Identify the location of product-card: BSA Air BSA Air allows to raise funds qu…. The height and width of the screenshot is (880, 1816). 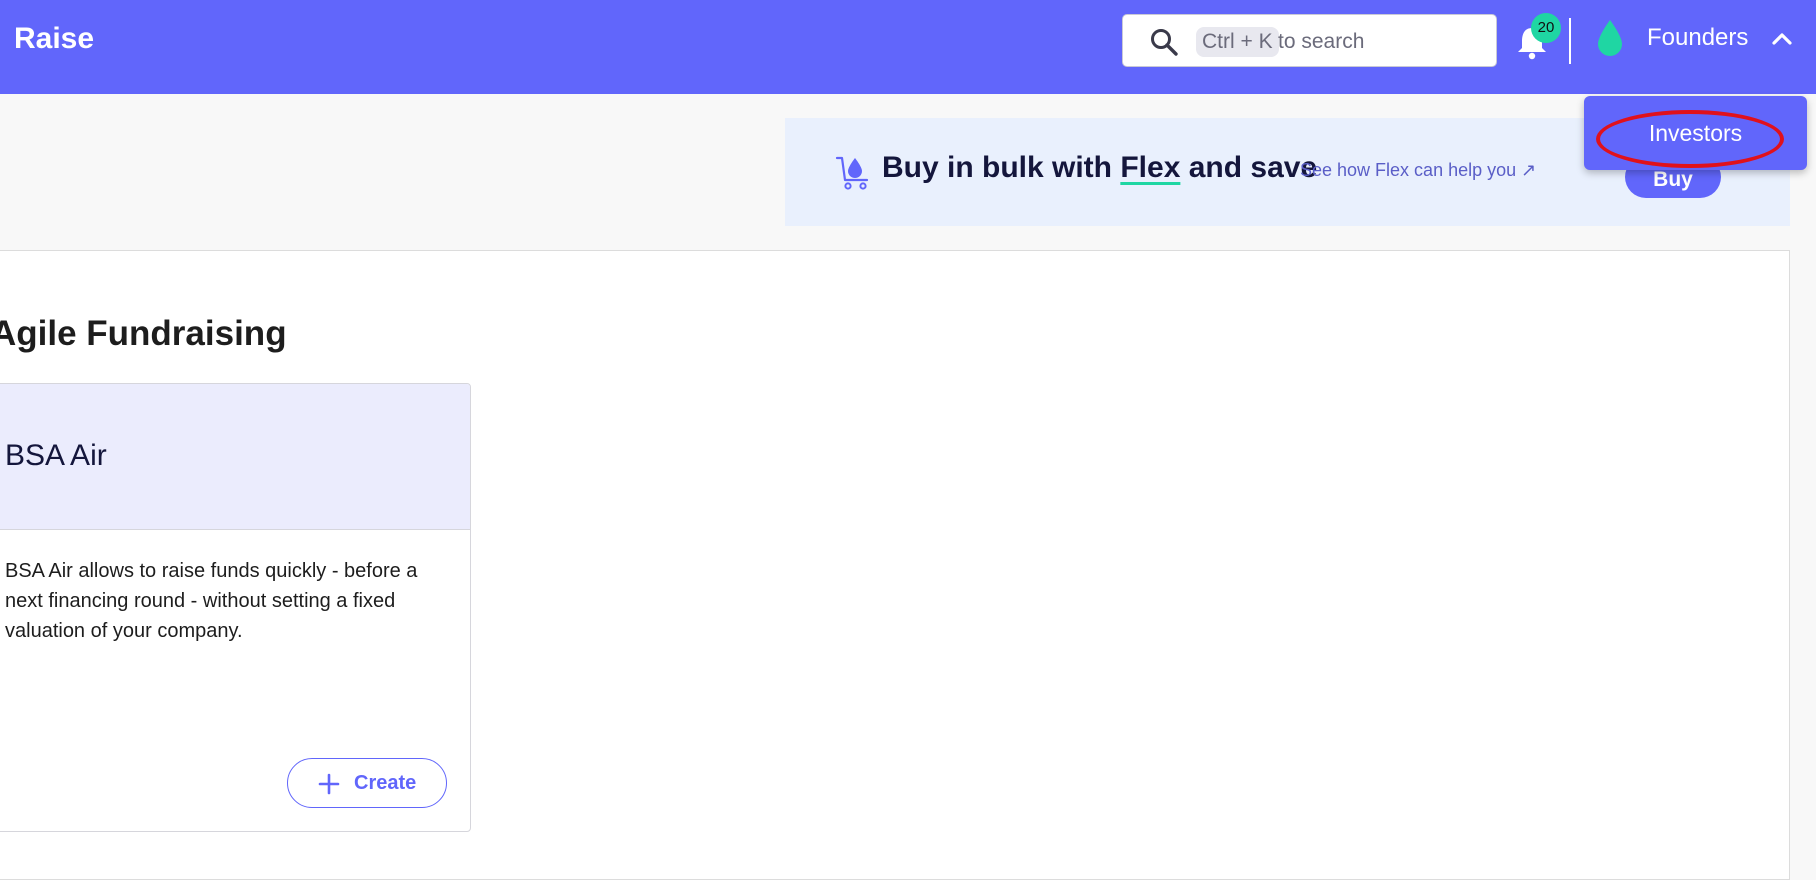
(235, 607).